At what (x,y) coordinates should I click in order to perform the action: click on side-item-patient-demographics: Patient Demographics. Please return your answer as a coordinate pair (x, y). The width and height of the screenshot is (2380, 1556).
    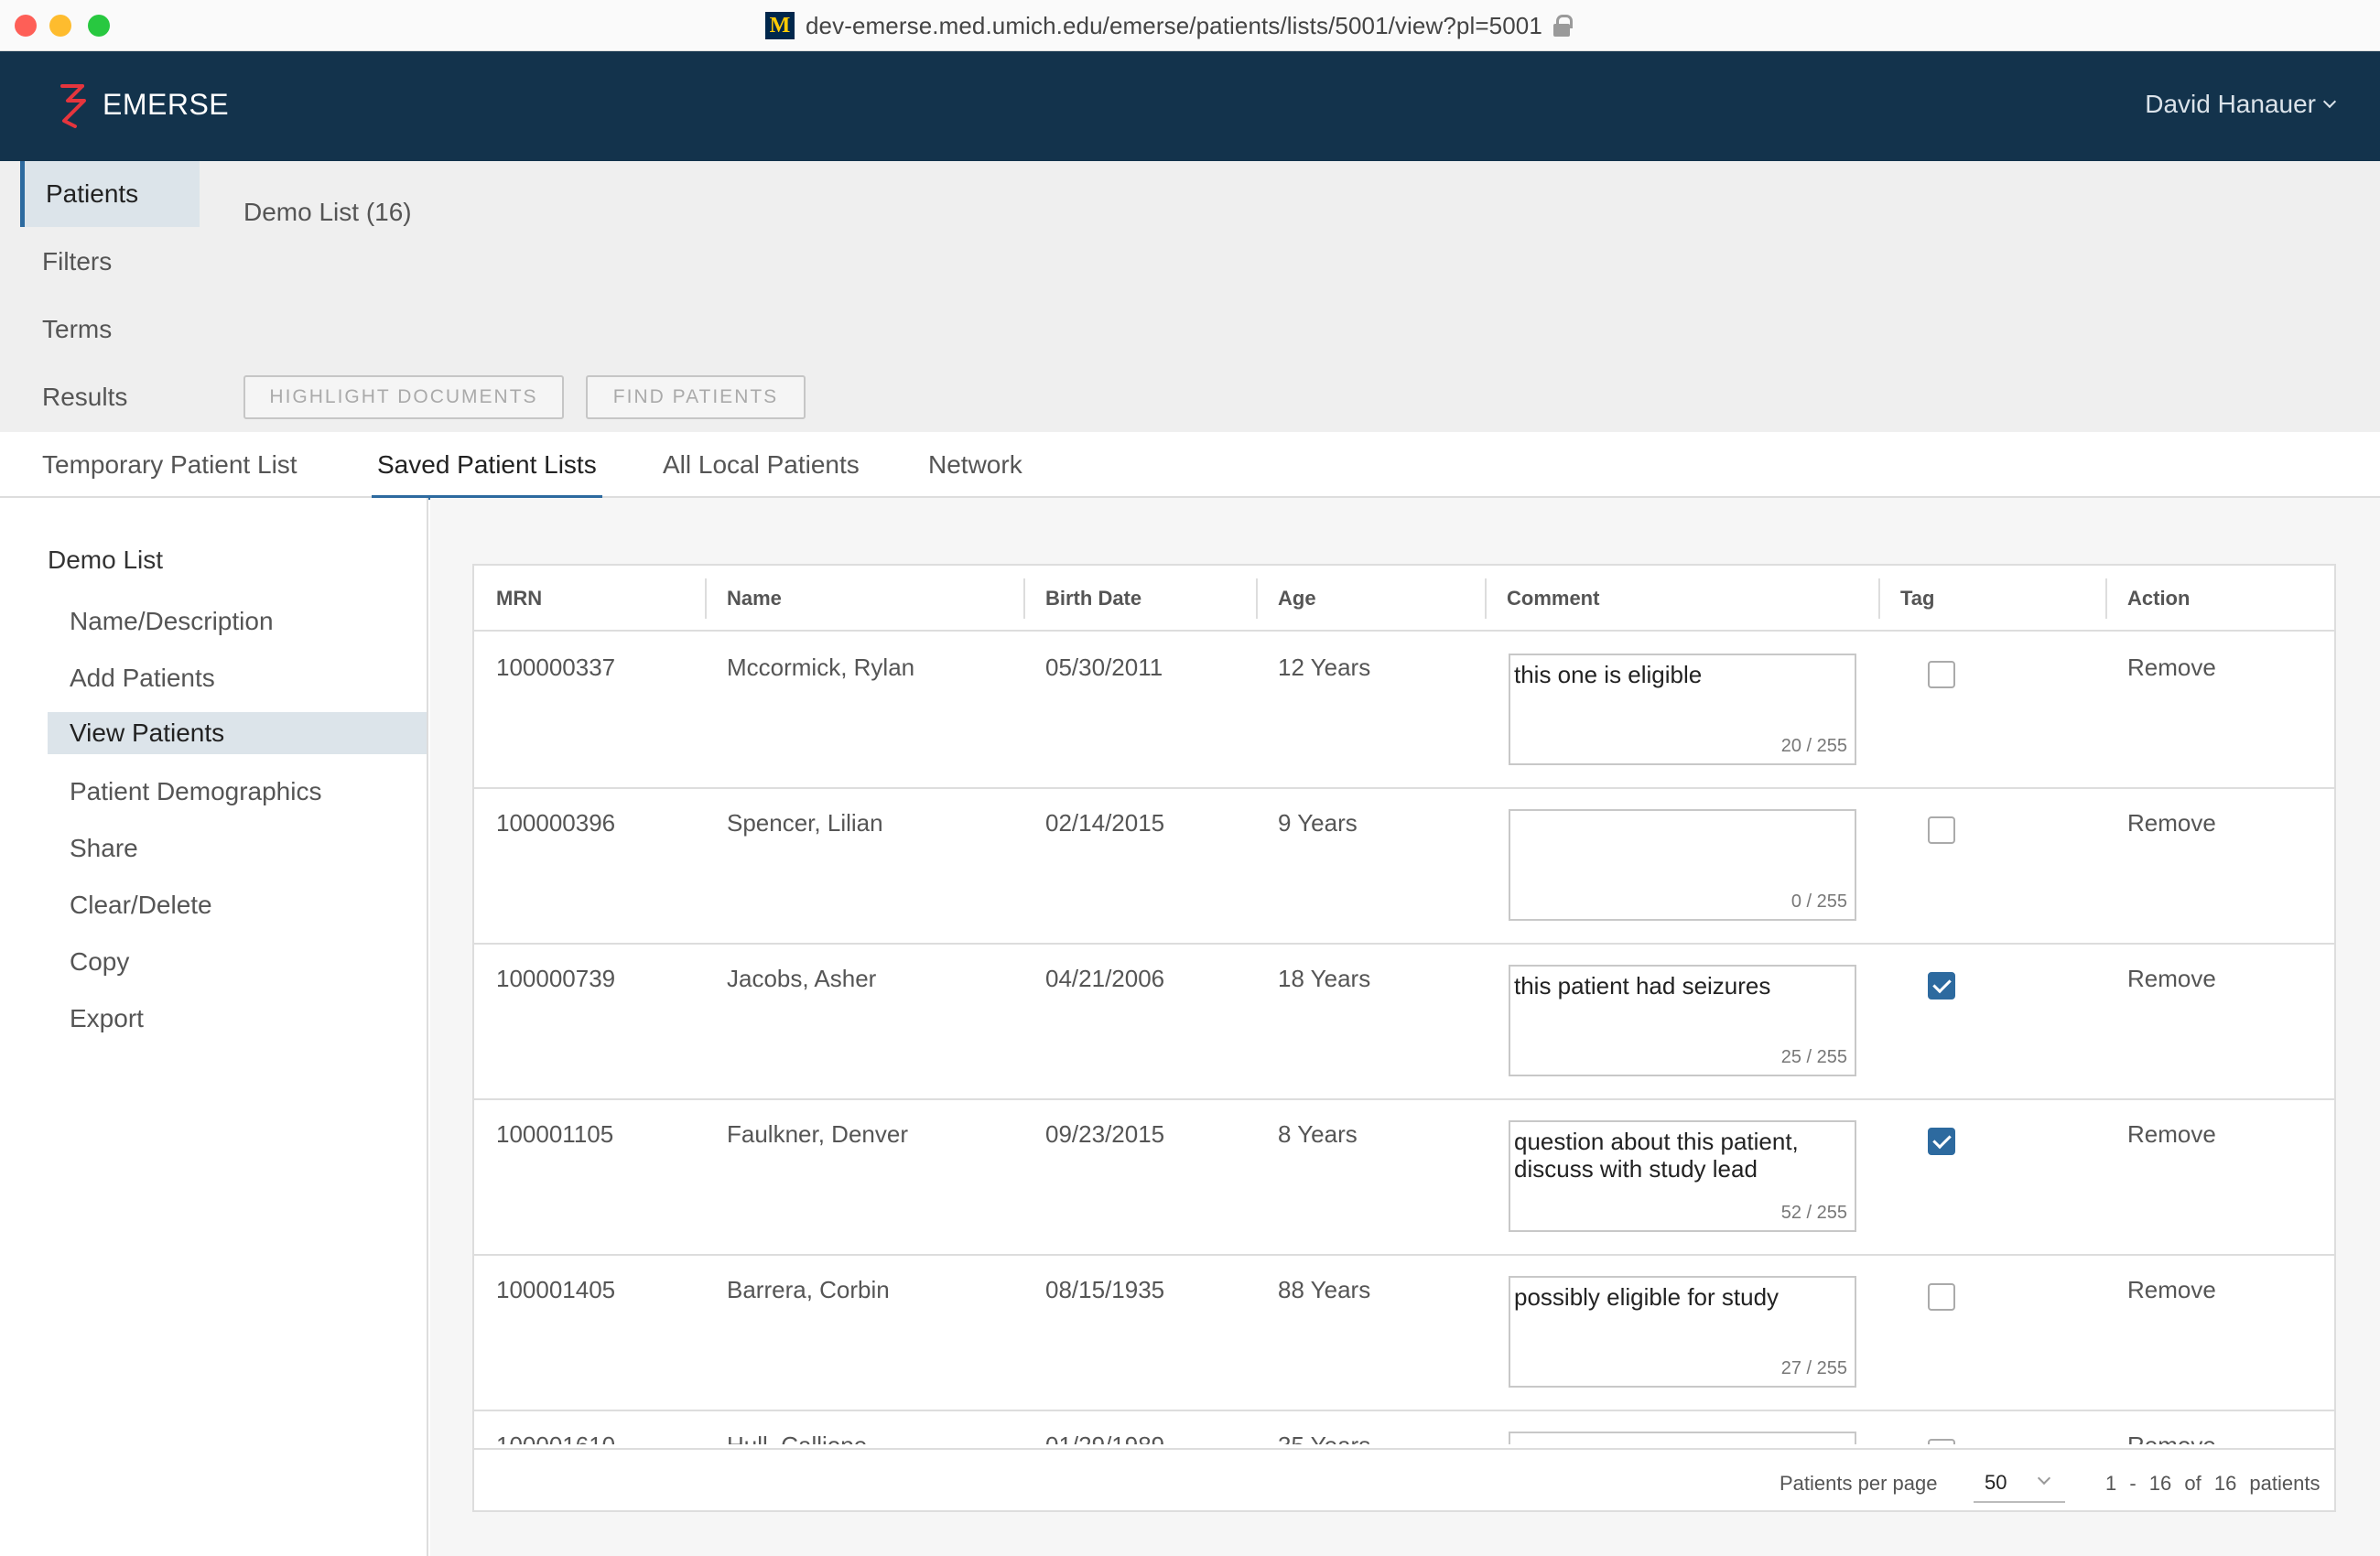
    Looking at the image, I should click on (237, 792).